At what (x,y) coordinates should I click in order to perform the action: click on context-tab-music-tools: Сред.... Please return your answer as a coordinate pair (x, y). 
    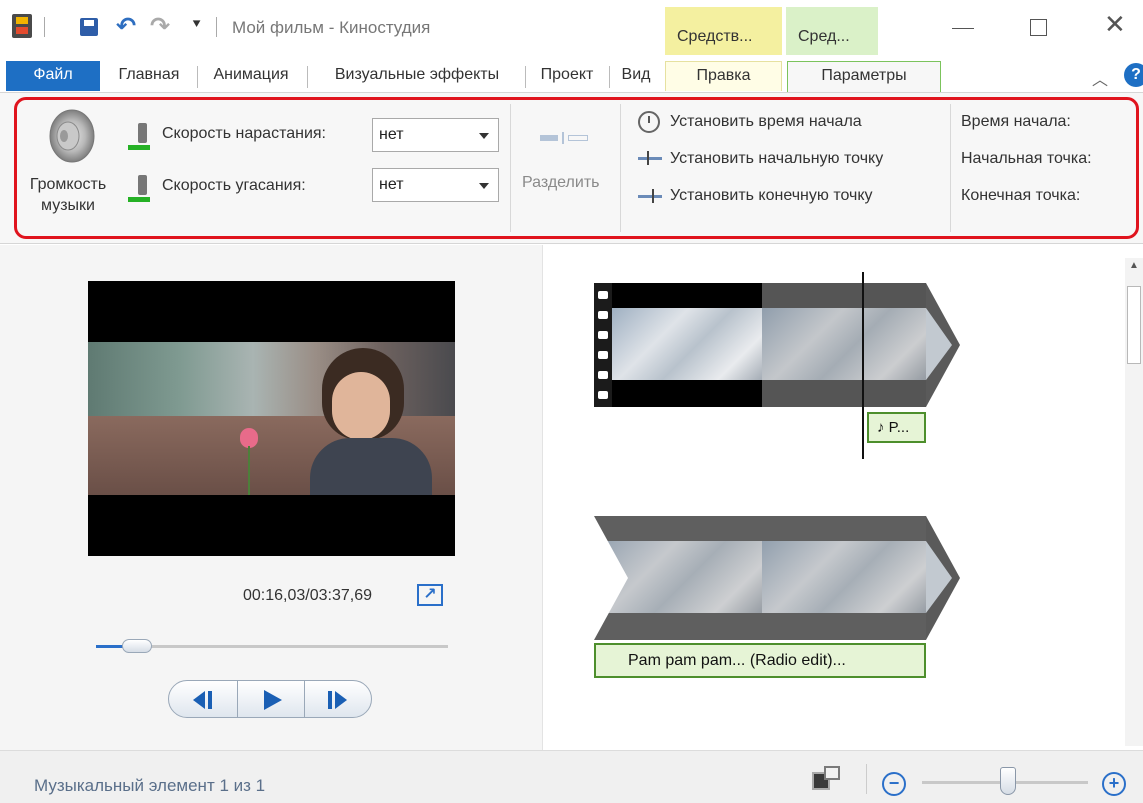
    Looking at the image, I should click on (832, 31).